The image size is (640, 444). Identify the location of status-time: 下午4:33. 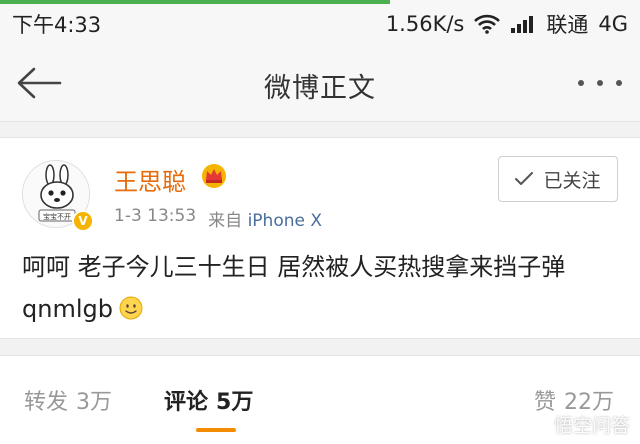
(57, 25).